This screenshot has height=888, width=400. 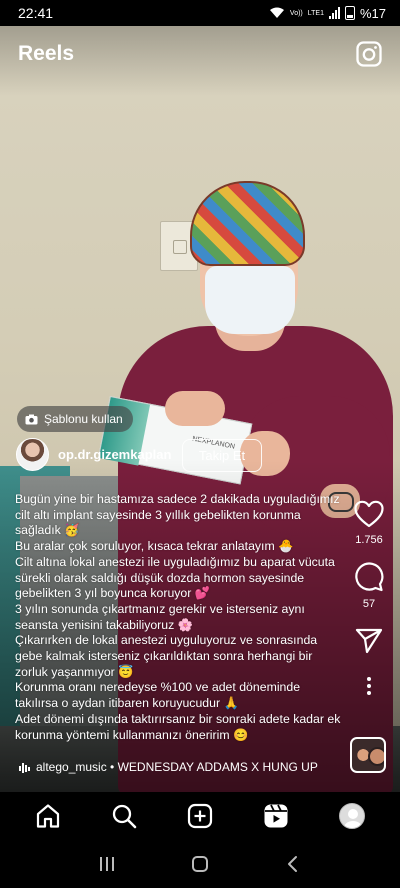 I want to click on author-username: op.dr.gizemkaplan, so click(x=114, y=454).